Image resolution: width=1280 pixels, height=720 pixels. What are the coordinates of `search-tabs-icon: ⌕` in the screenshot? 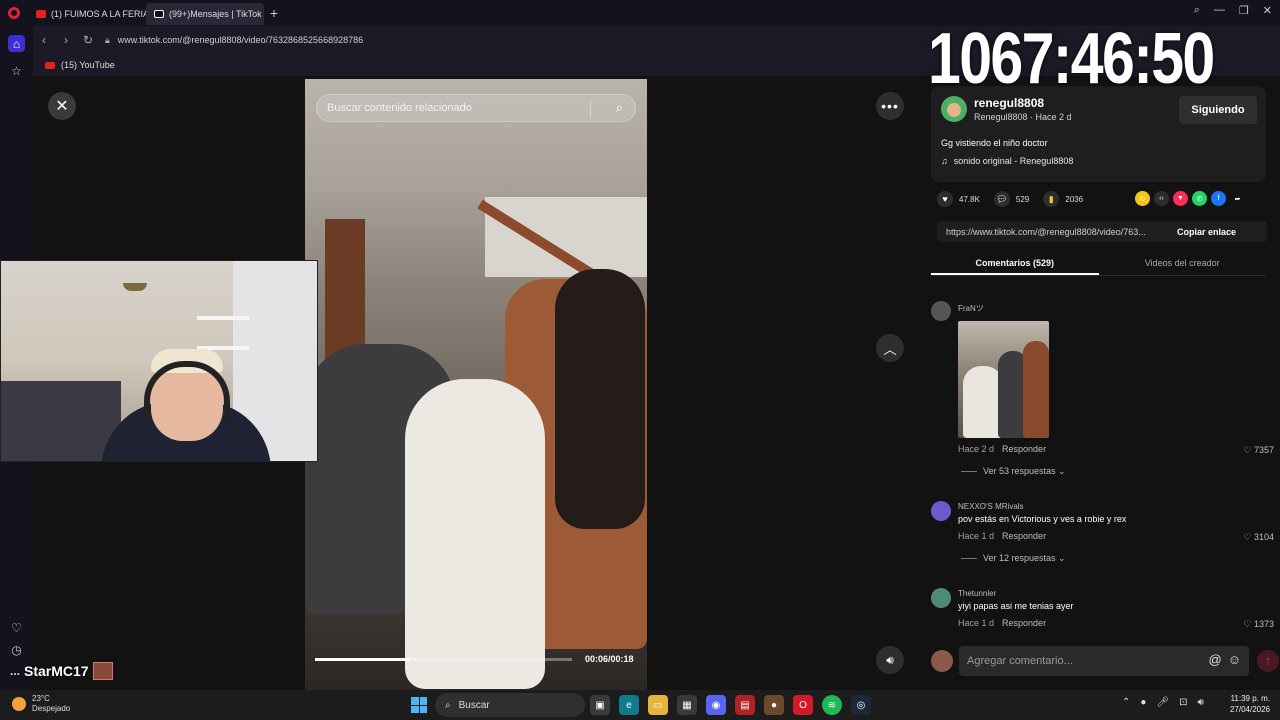 It's located at (1197, 10).